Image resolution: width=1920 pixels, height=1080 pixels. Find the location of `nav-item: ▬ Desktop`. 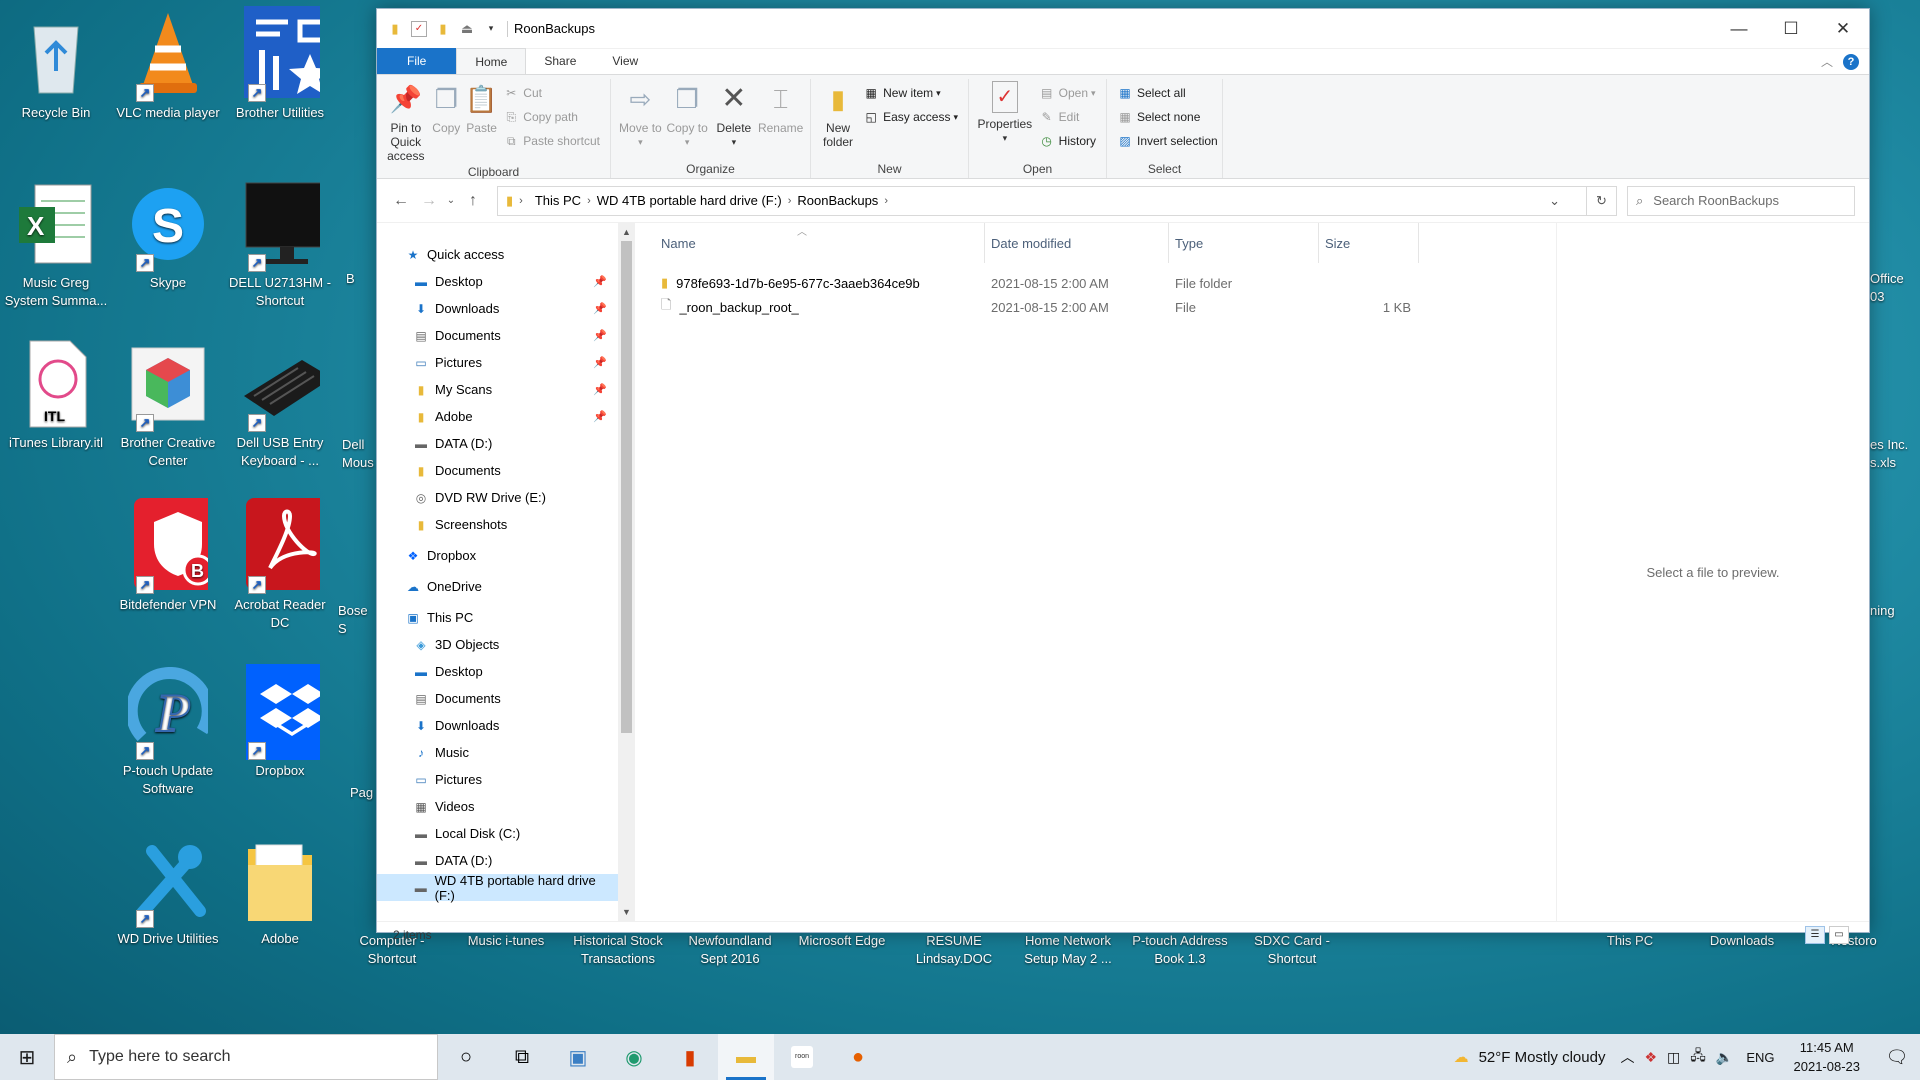

nav-item: ▬ Desktop is located at coordinates (506, 671).